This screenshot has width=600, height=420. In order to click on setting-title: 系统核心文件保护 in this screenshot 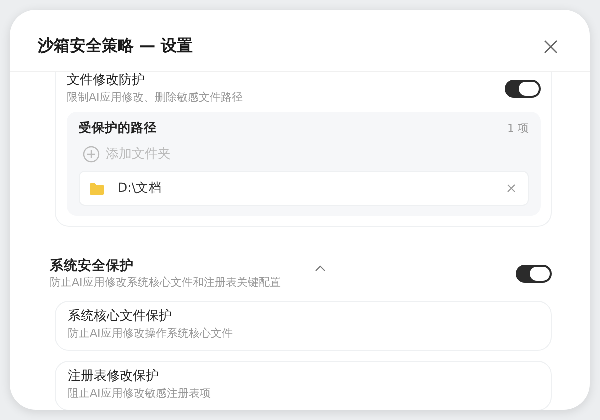, I will do `click(120, 317)`.